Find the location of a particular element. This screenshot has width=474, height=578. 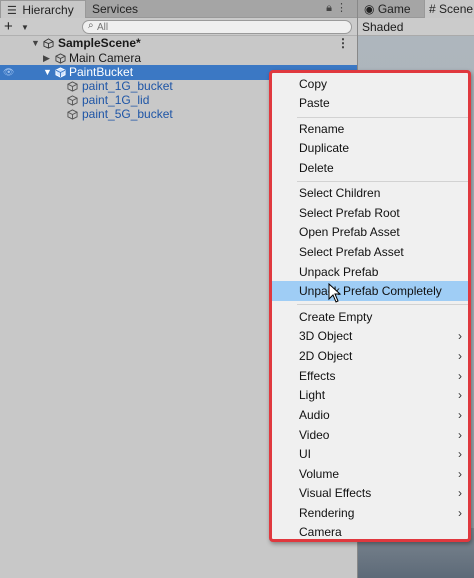

menu-item-label: Select Prefab Root is located at coordinates (349, 213).